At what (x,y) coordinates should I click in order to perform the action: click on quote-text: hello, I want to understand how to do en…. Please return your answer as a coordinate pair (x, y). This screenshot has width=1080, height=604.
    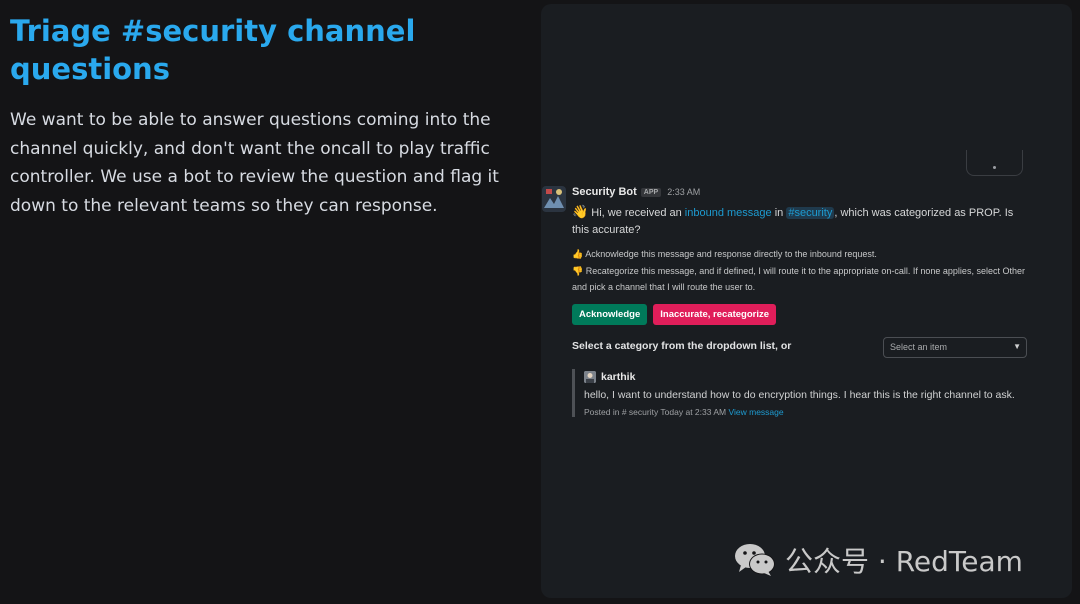
    Looking at the image, I should click on (799, 394).